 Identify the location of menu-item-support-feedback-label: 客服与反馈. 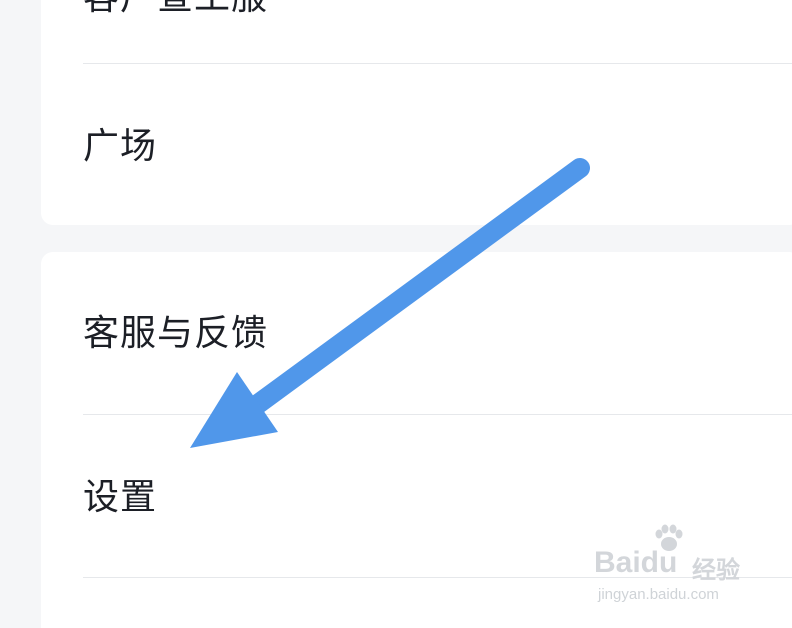
(176, 333).